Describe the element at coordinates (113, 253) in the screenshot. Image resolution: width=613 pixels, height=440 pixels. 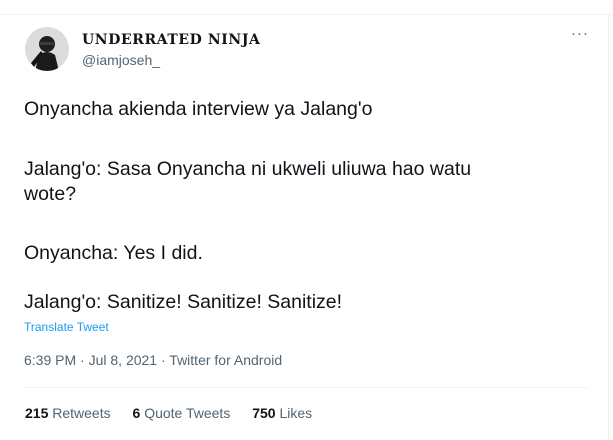
I see `tweet-text-line: Onyancha: Yes I did.` at that location.